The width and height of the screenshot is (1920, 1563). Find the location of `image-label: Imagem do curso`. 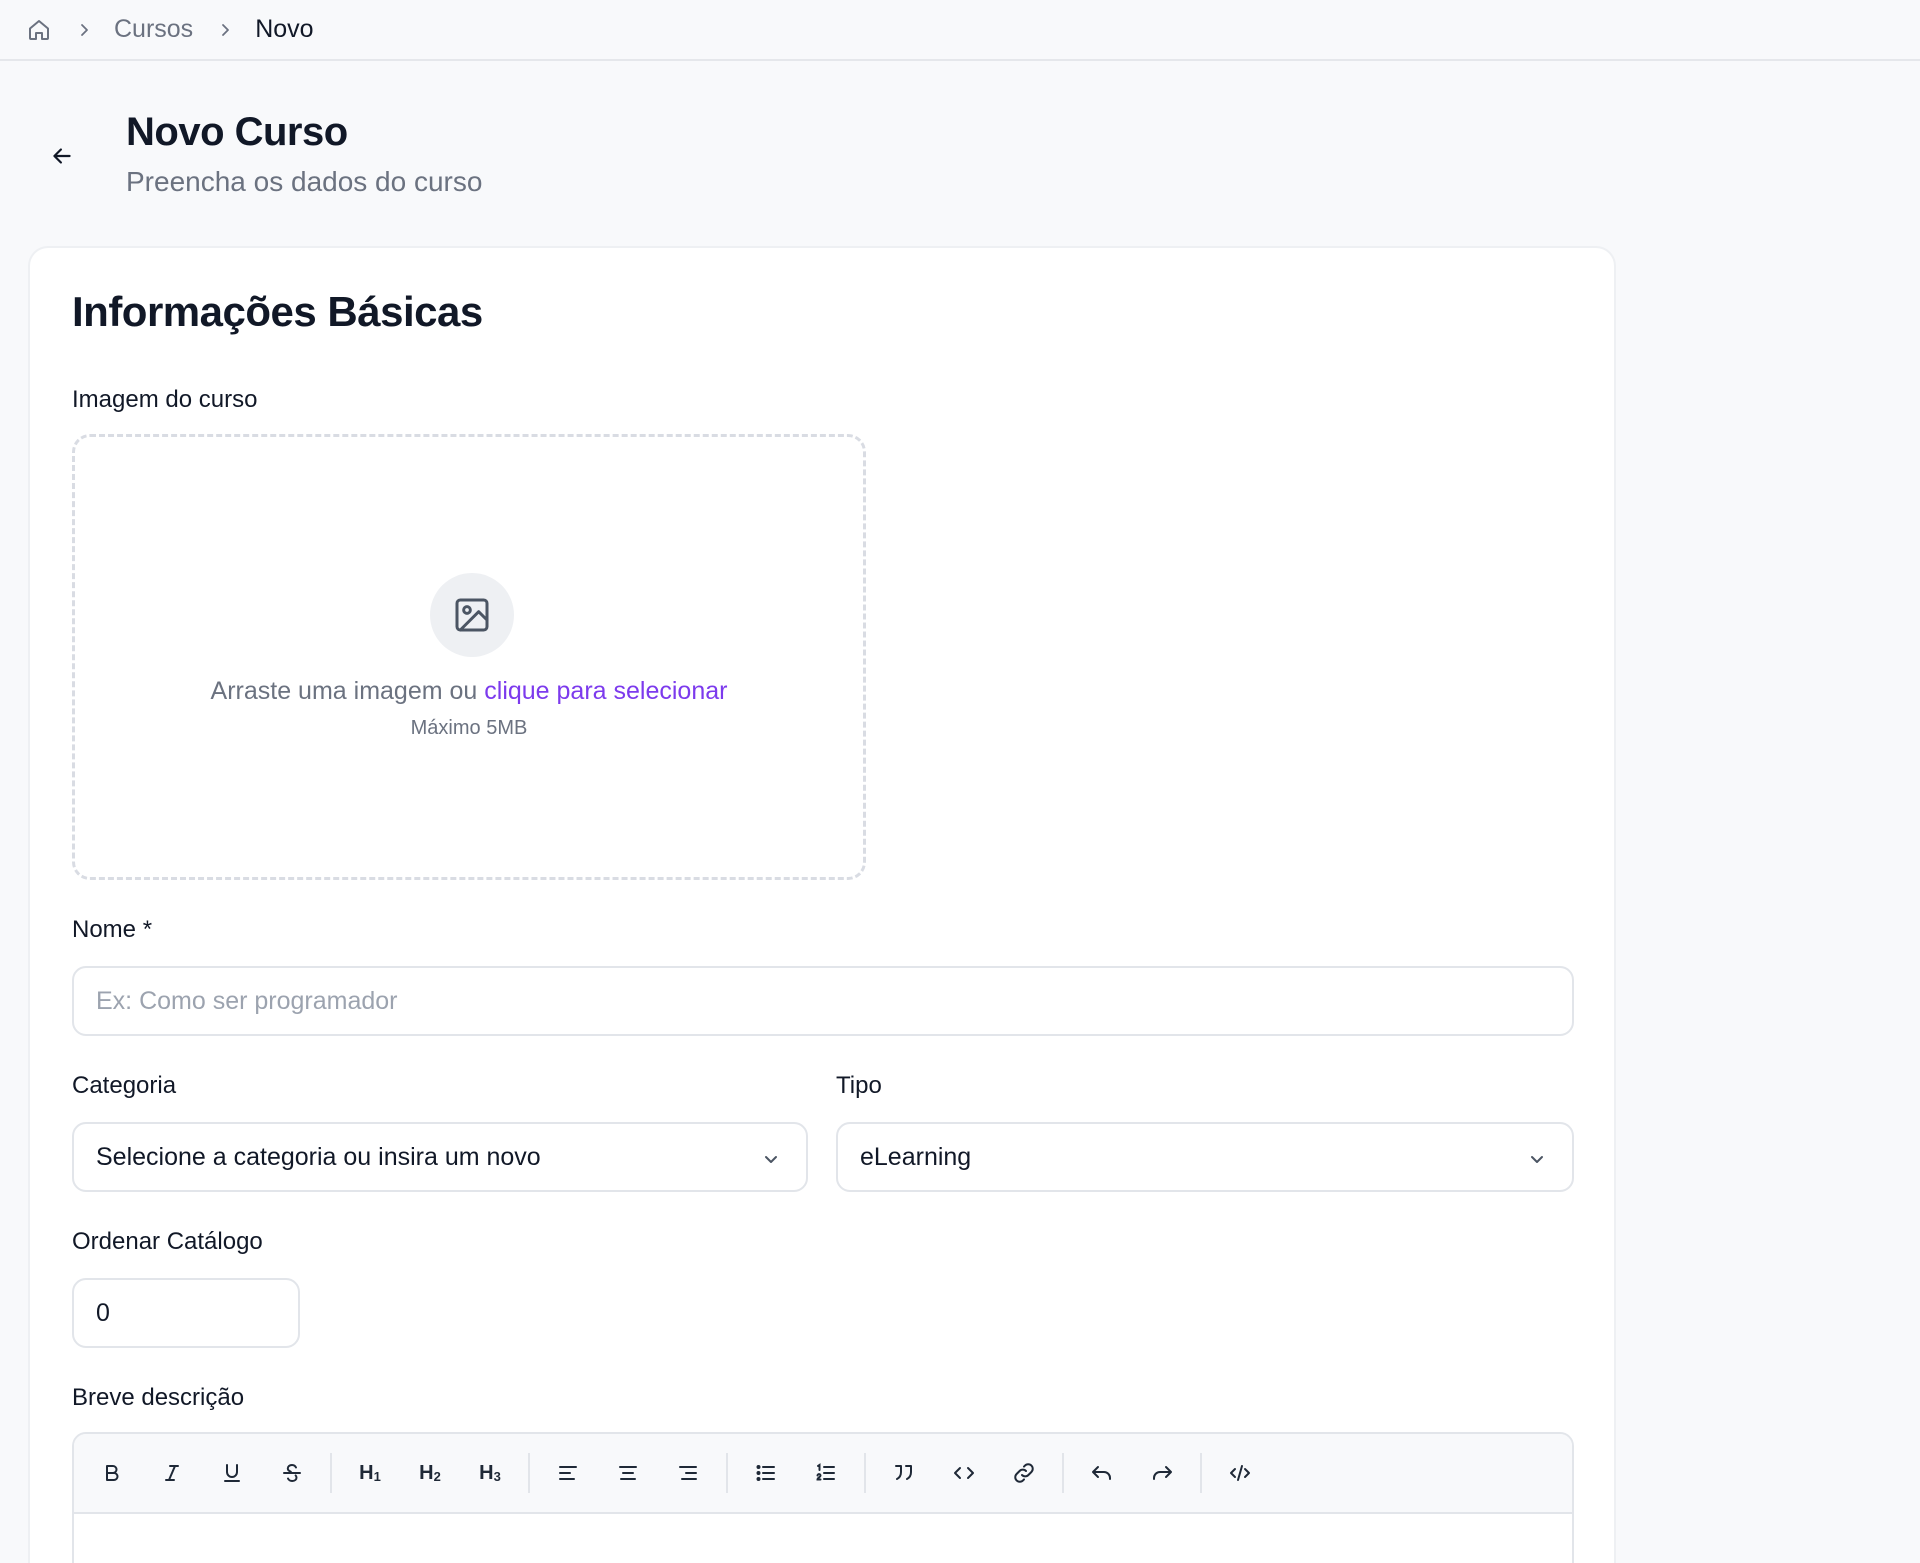

image-label: Imagem do curso is located at coordinates (165, 399).